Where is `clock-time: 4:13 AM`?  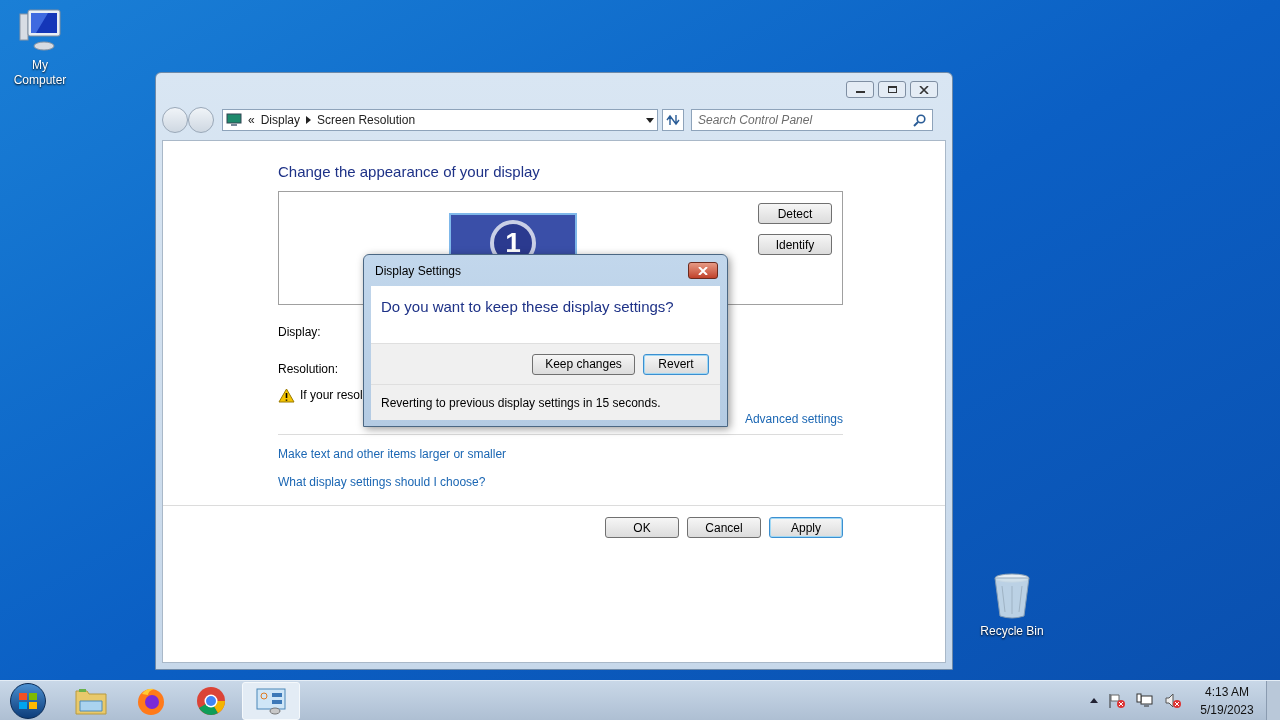
clock-time: 4:13 AM is located at coordinates (1227, 691).